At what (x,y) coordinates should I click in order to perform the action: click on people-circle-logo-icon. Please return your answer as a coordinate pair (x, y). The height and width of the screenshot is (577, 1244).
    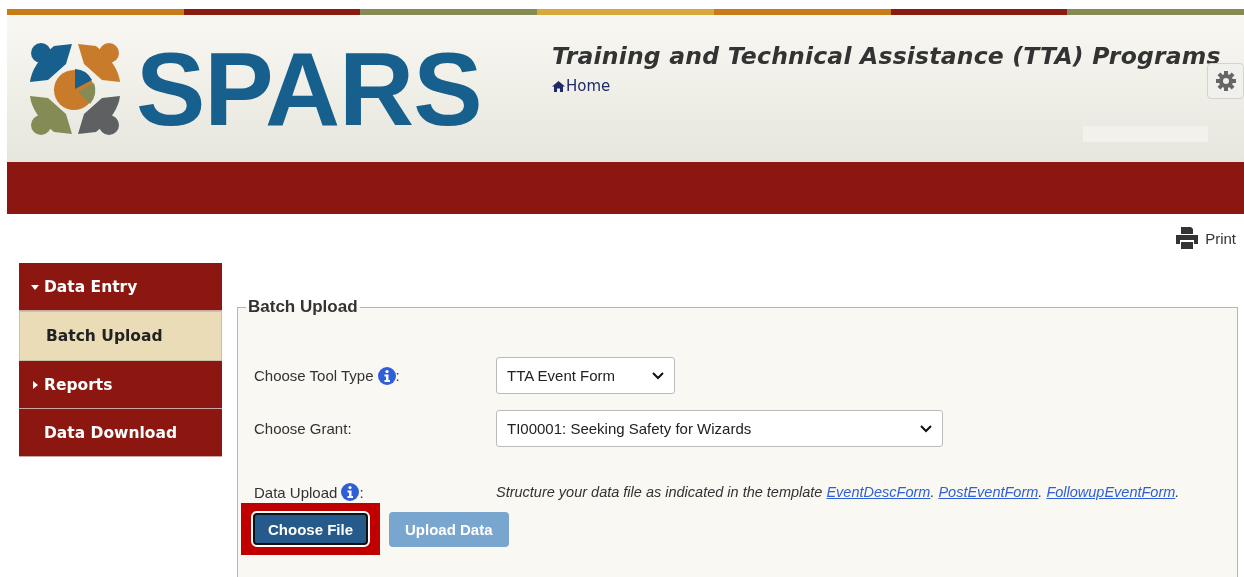
    Looking at the image, I should click on (75, 88).